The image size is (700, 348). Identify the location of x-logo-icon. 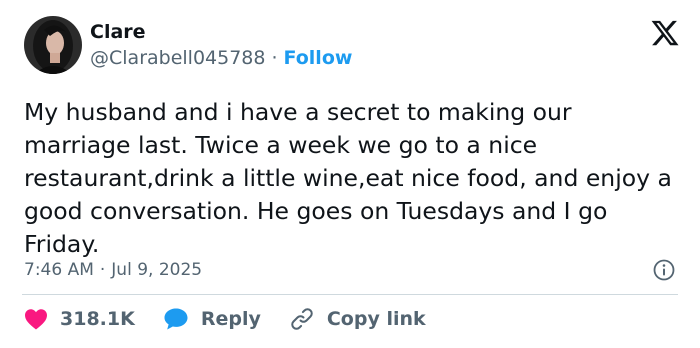
(665, 33).